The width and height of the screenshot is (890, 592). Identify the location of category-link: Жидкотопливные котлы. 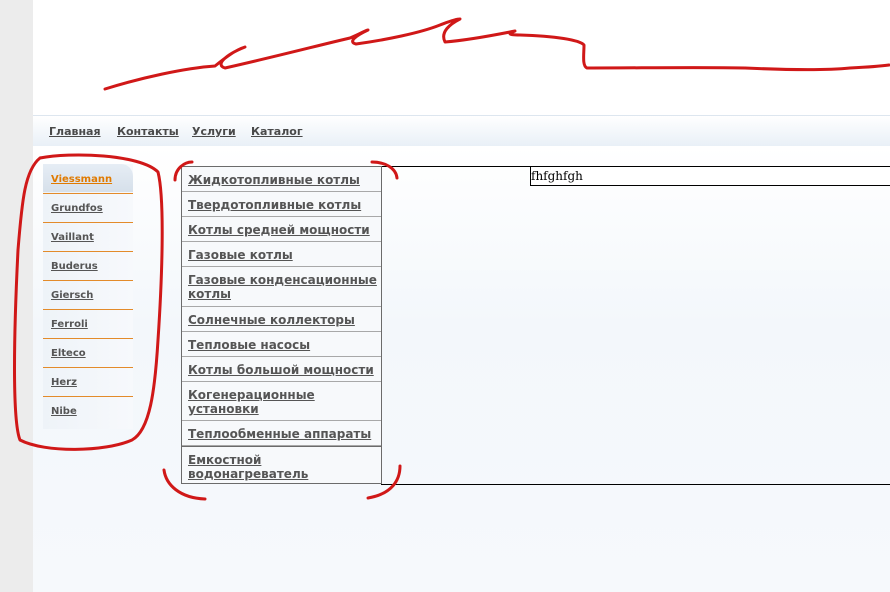
(285, 180).